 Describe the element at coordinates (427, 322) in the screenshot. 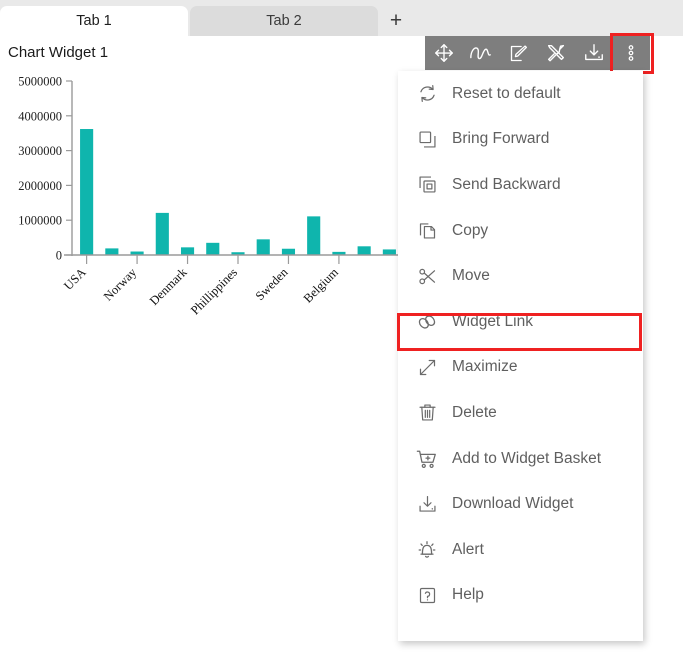

I see `link-icon` at that location.